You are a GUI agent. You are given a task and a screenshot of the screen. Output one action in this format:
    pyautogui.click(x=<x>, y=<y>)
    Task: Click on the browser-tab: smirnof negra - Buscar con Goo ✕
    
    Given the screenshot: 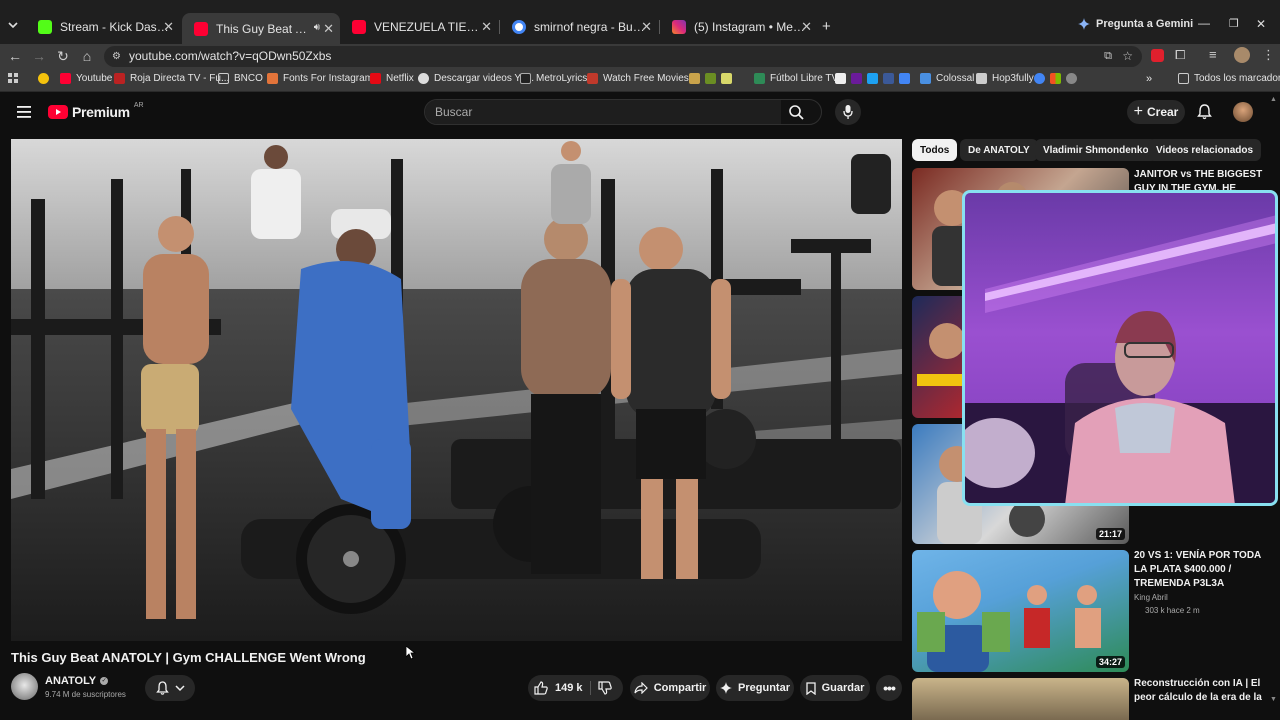 What is the action you would take?
    pyautogui.click(x=579, y=27)
    